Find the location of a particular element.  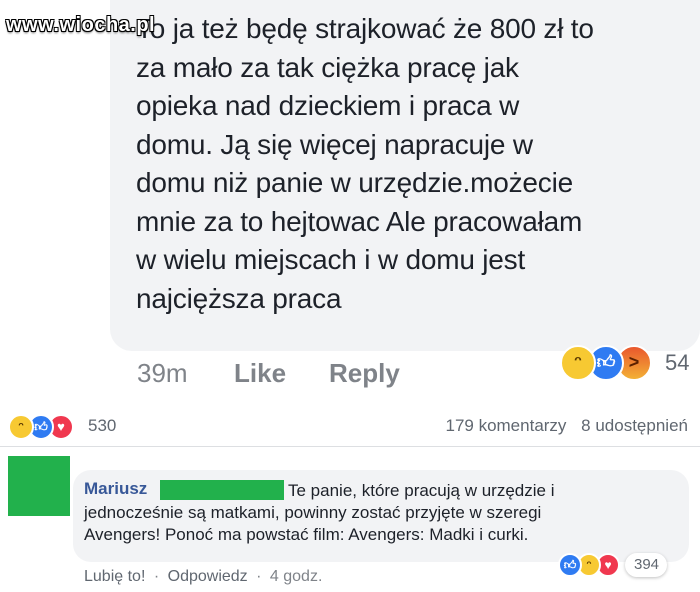

reply-comment-actions: Lubię to! · Odpowiedz · 4 godz. is located at coordinates (203, 577).